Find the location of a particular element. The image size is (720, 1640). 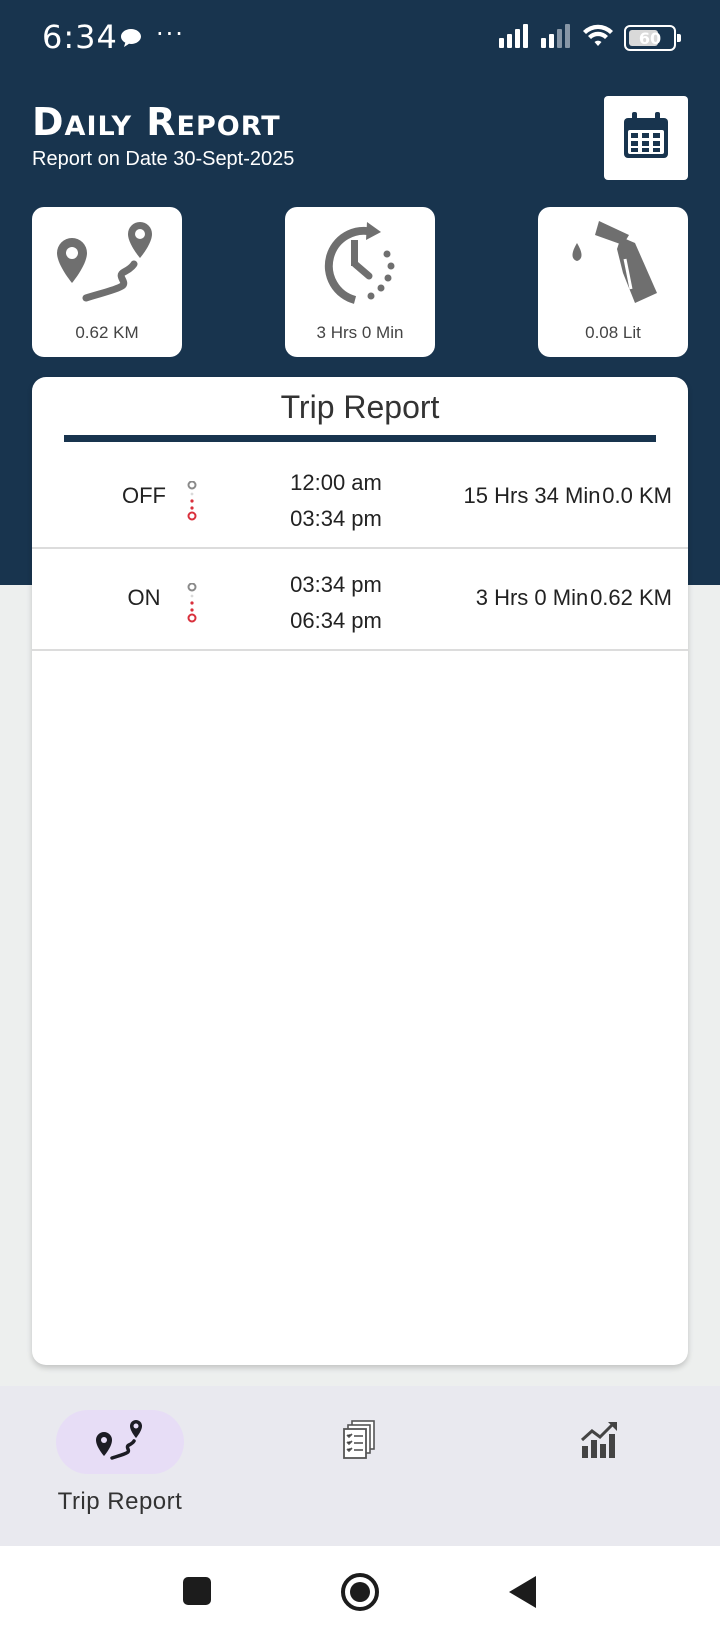

status-more-dots: ··· is located at coordinates (170, 34).